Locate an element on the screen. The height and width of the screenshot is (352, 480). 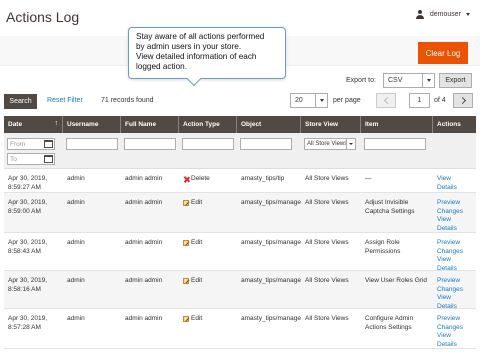
row-item: — is located at coordinates (368, 178).